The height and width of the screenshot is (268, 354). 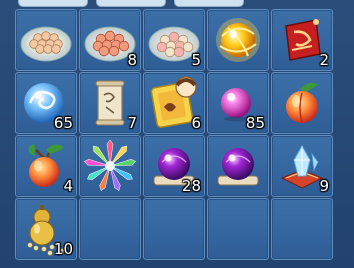 What do you see at coordinates (110, 103) in the screenshot?
I see `inventory-slot: 7` at bounding box center [110, 103].